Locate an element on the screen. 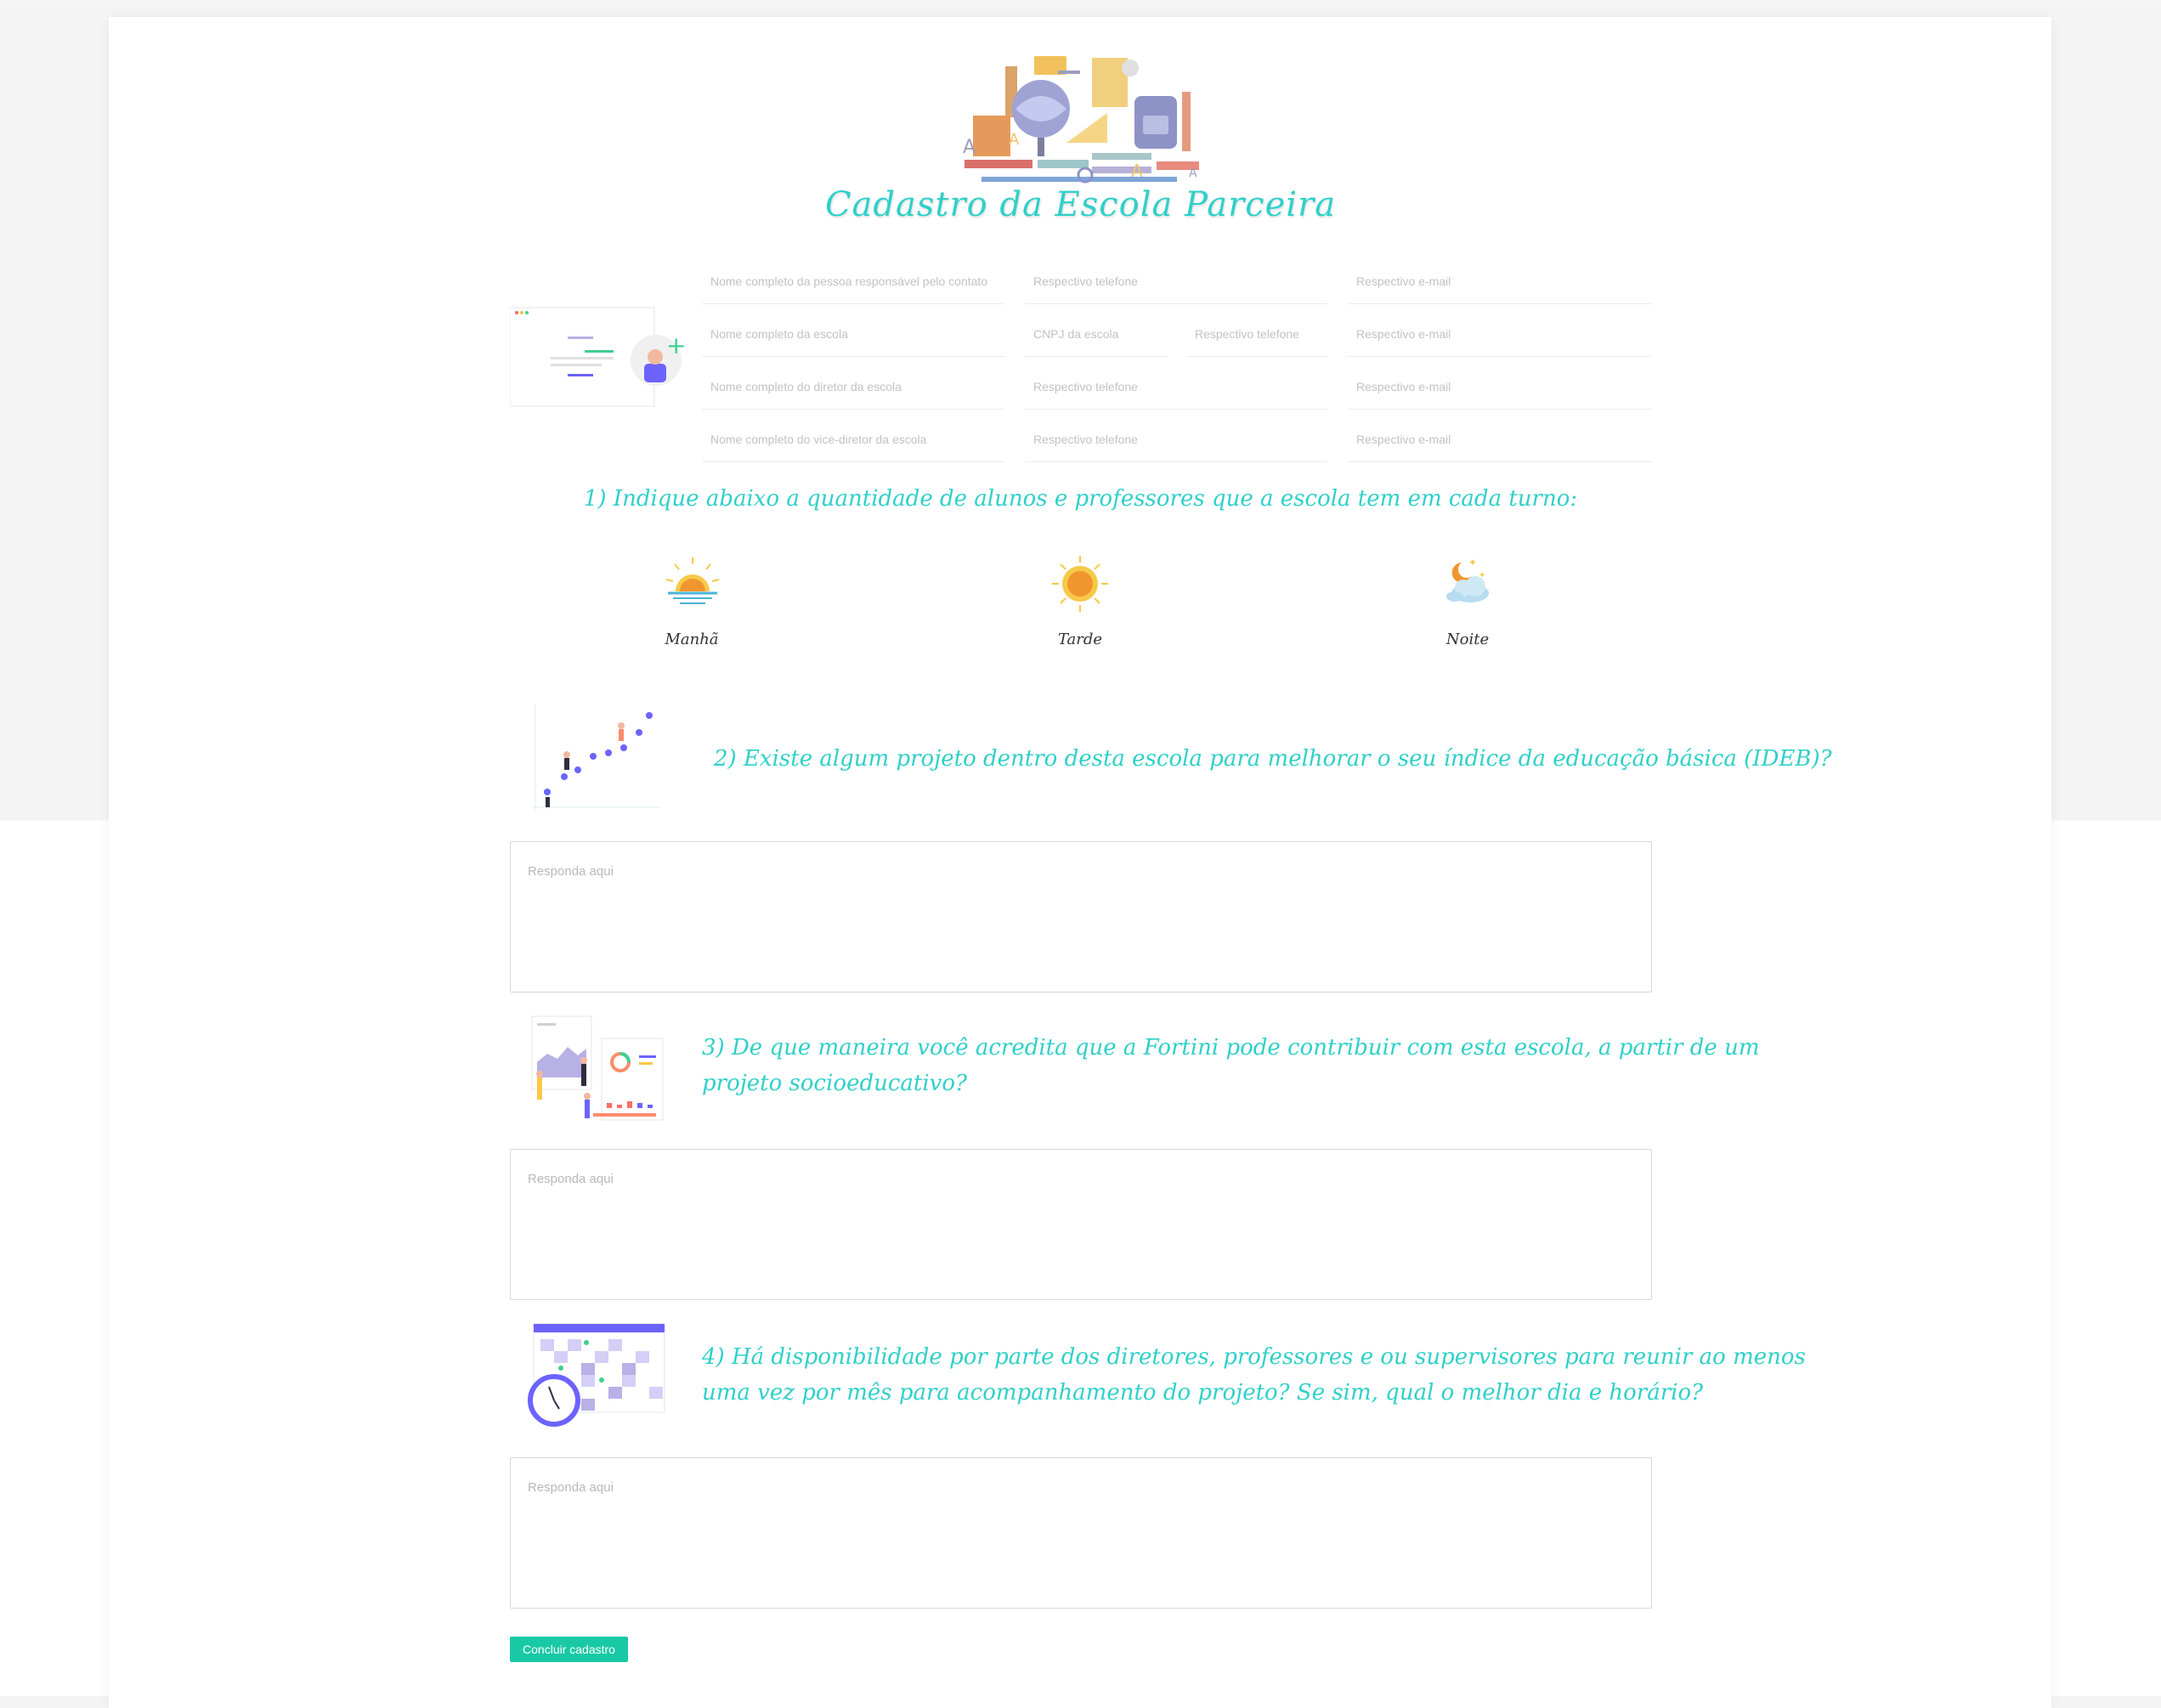 The height and width of the screenshot is (1708, 2161). contact-email-field: Respectivo e-mail is located at coordinates (1500, 287).